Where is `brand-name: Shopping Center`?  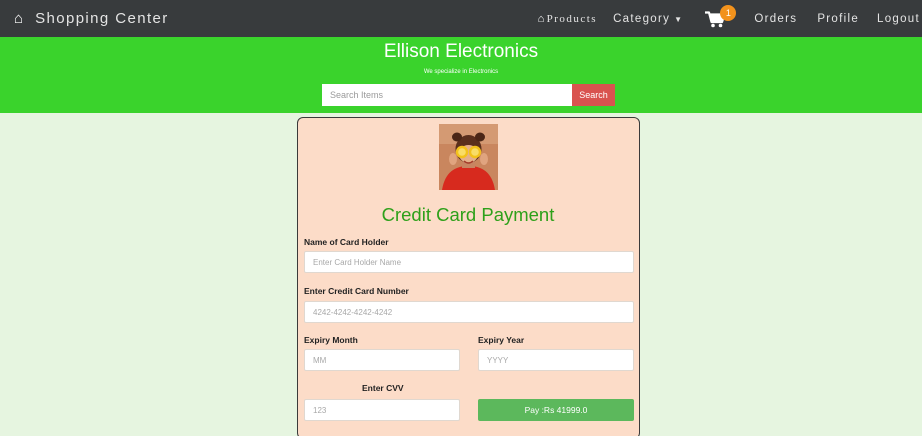
brand-name: Shopping Center is located at coordinates (102, 18).